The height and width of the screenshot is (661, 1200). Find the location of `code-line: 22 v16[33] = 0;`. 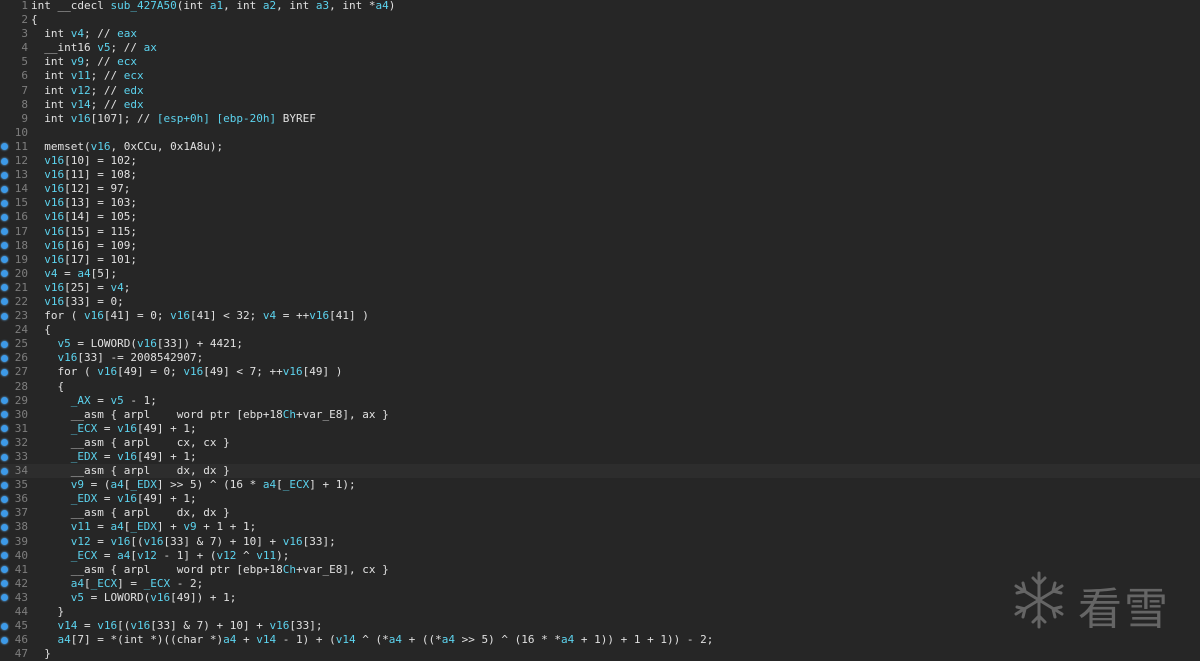

code-line: 22 v16[33] = 0; is located at coordinates (600, 302).